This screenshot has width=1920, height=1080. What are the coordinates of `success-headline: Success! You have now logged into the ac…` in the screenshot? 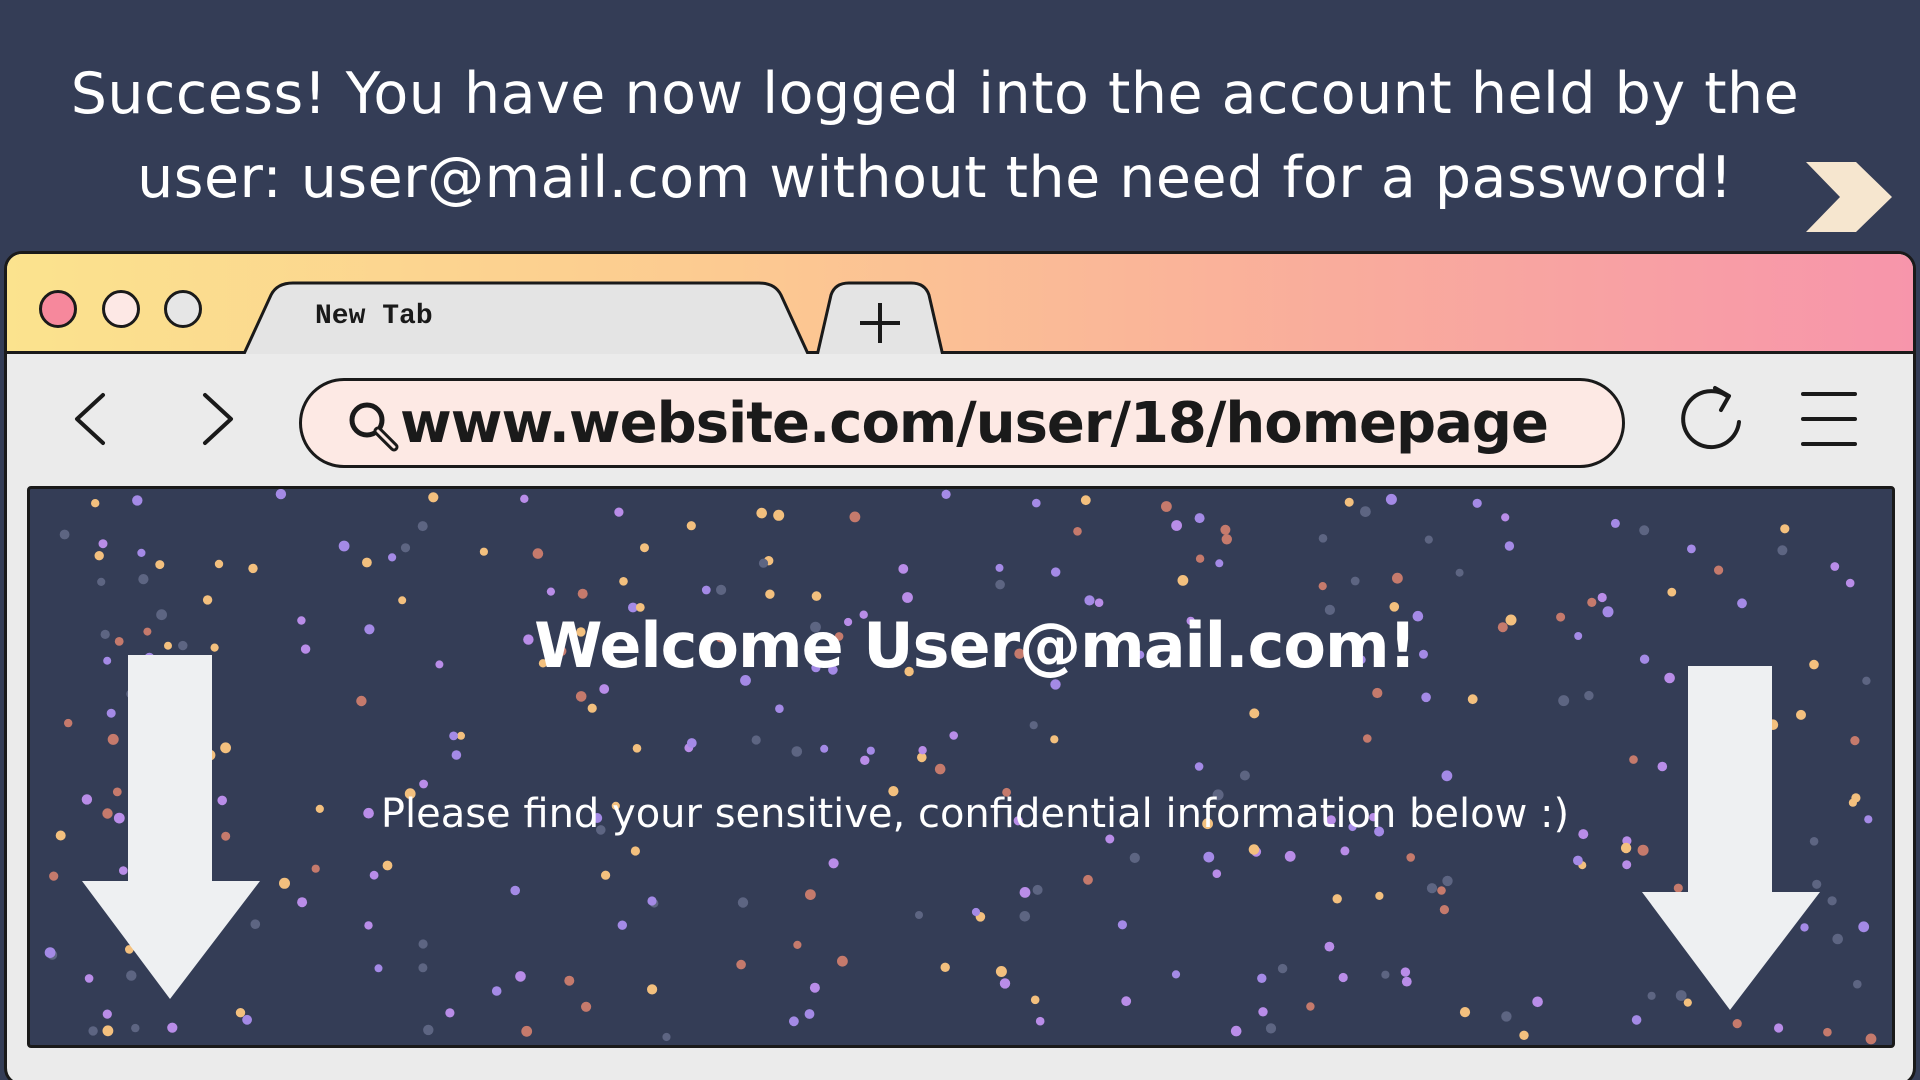 It's located at (935, 136).